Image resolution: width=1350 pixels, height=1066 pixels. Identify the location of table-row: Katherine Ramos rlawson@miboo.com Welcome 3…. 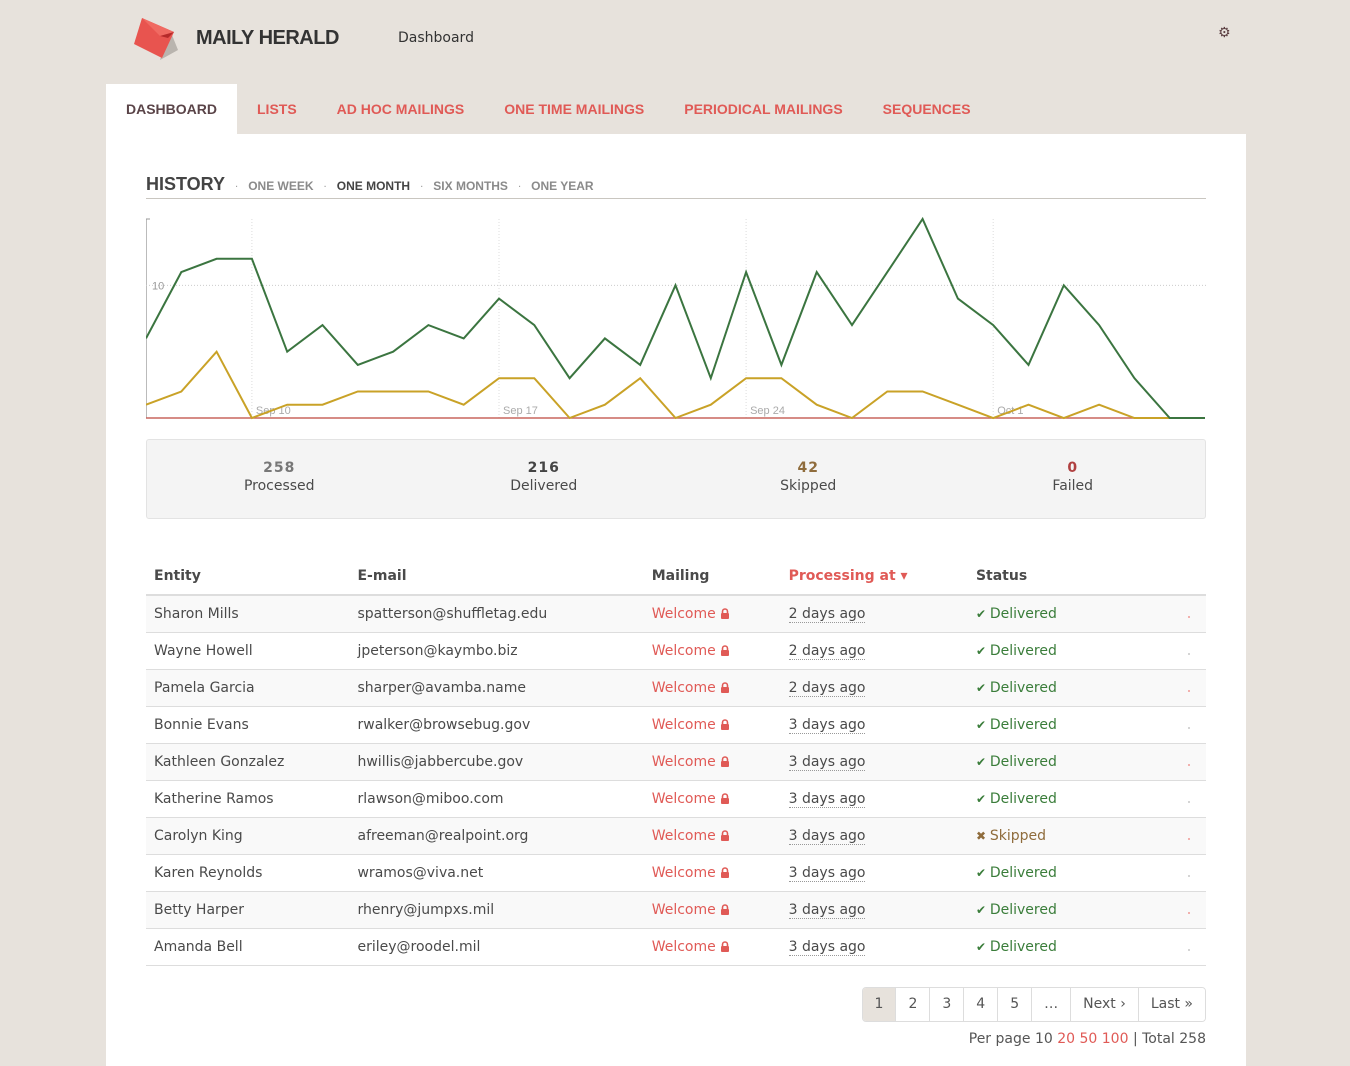
(676, 799).